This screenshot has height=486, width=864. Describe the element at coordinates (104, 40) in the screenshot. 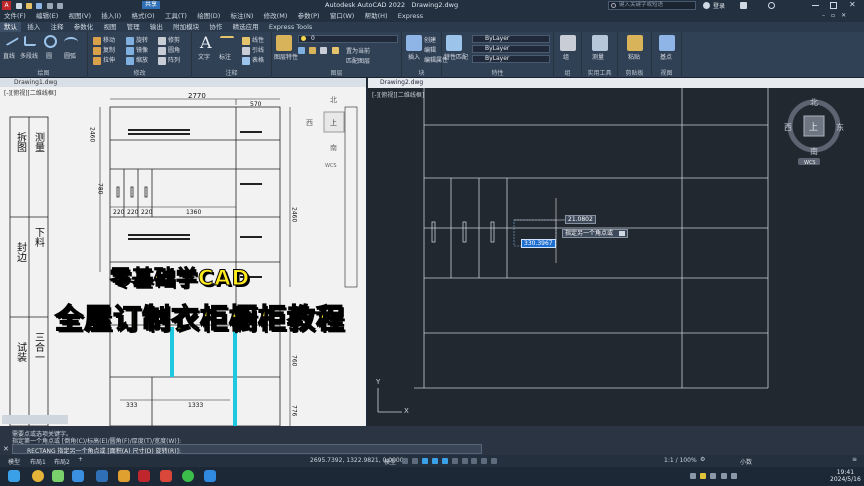

I see `move-button: 移动` at that location.